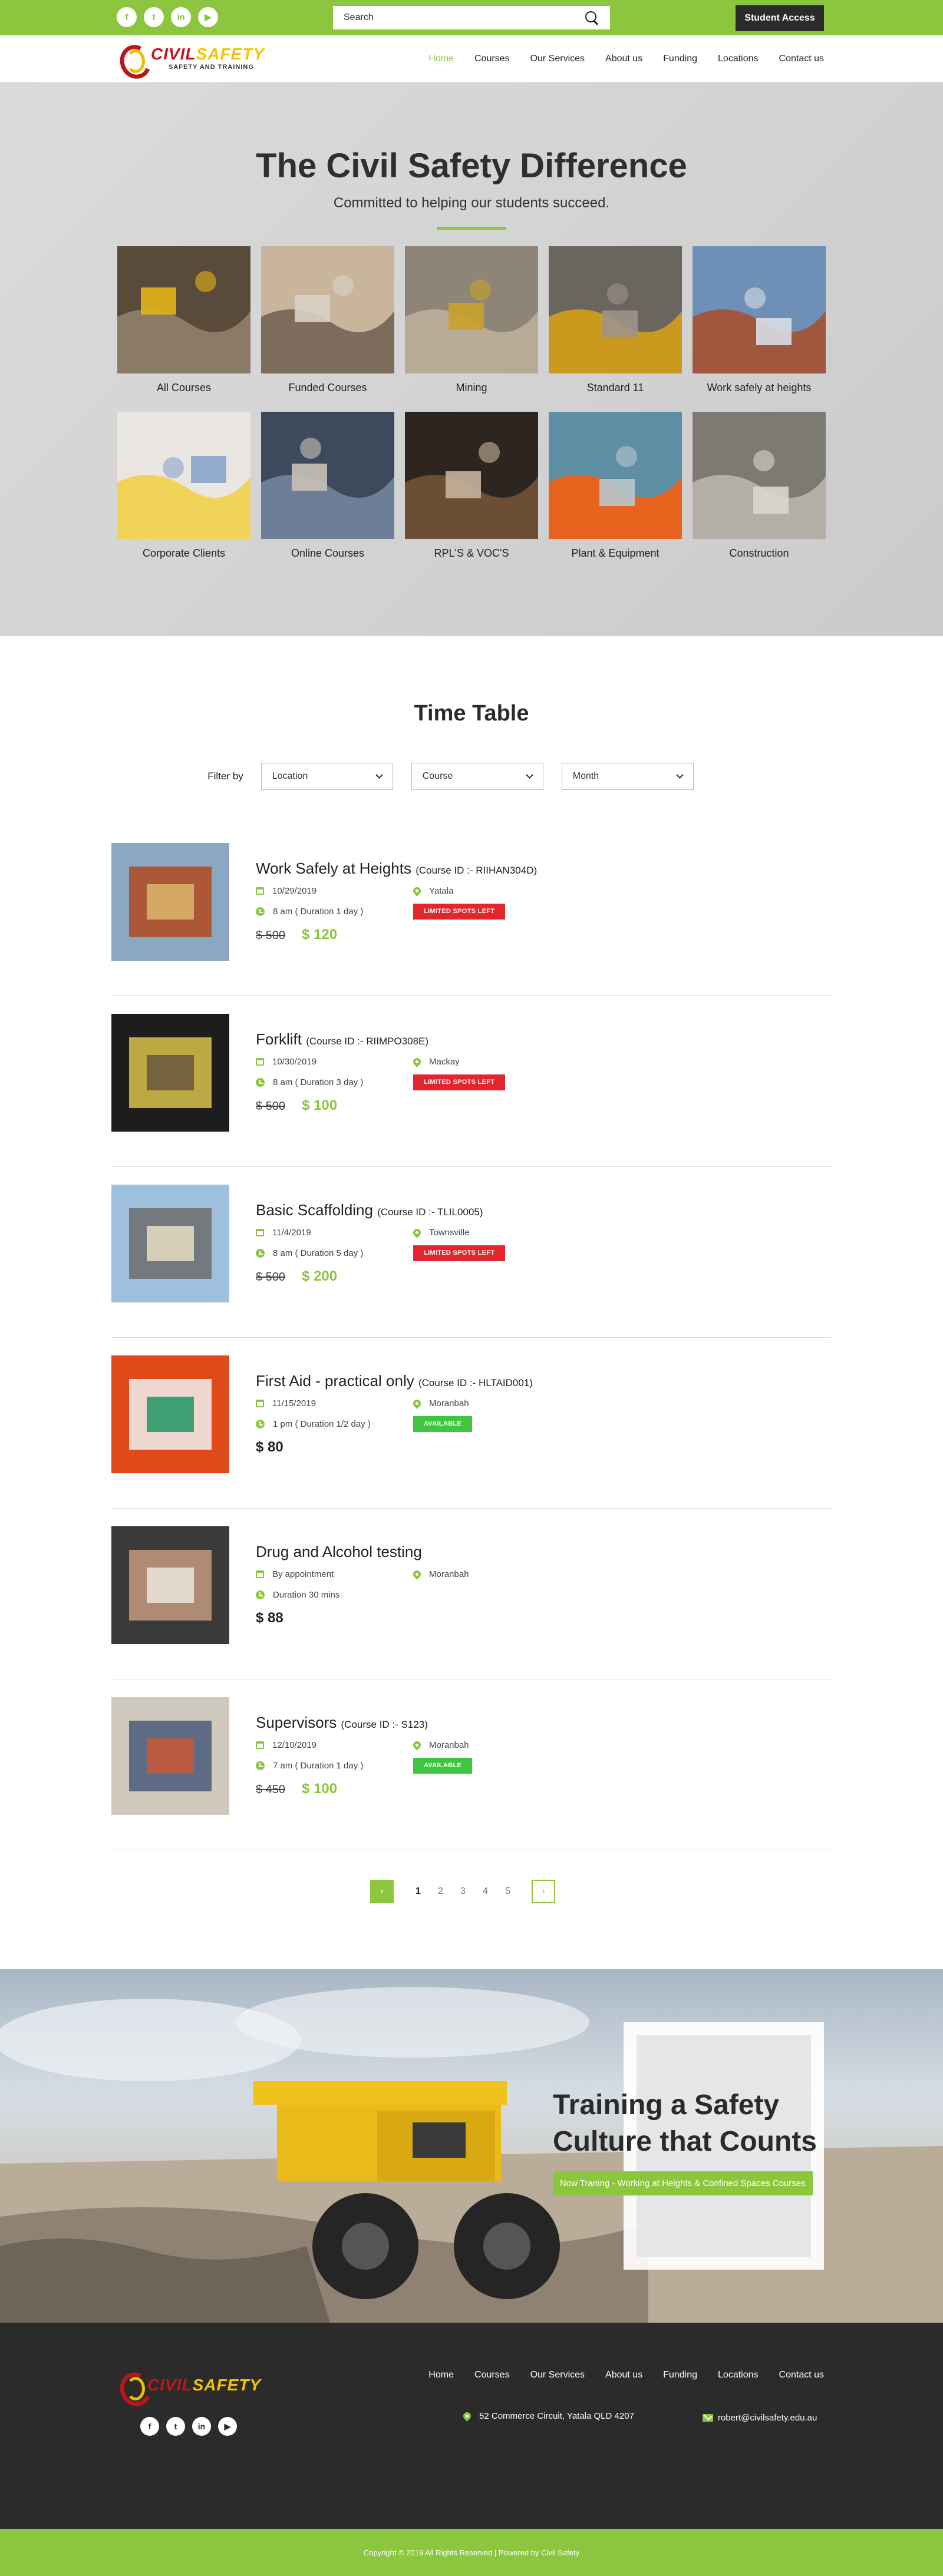 Image resolution: width=943 pixels, height=2576 pixels. I want to click on nav-our-services: Our Services, so click(557, 59).